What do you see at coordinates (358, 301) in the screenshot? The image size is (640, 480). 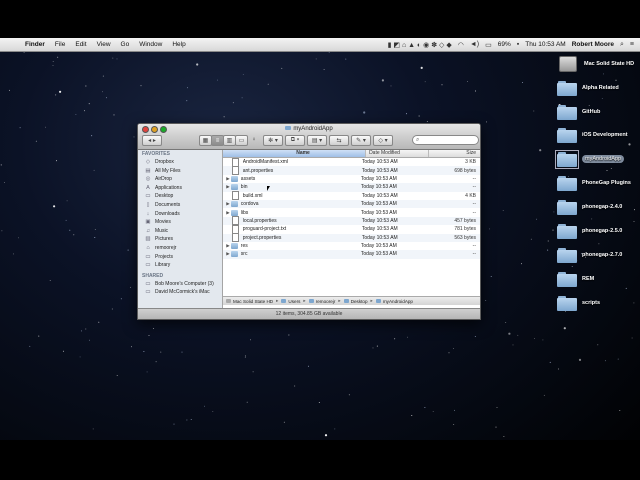 I see `path-segment-desktop: Desktop ▸` at bounding box center [358, 301].